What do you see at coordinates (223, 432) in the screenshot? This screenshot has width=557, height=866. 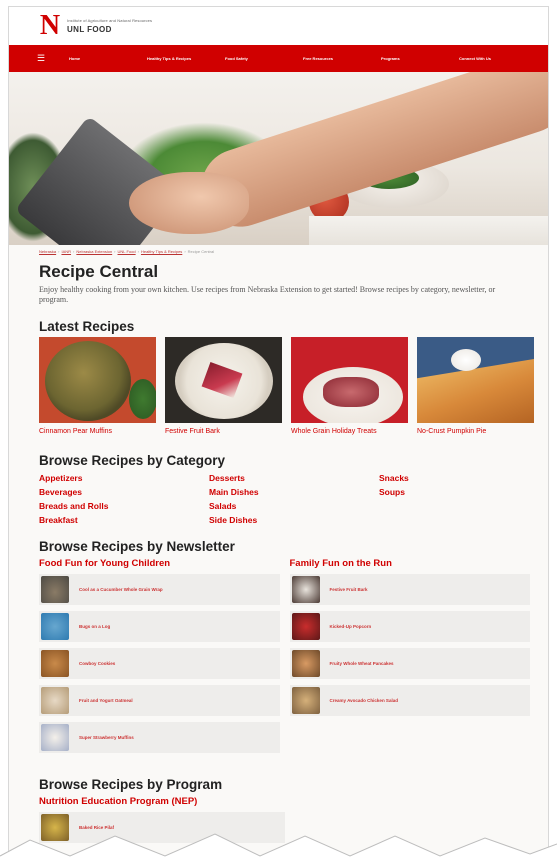 I see `recipe-card-label: Festive Fruit Bark` at bounding box center [223, 432].